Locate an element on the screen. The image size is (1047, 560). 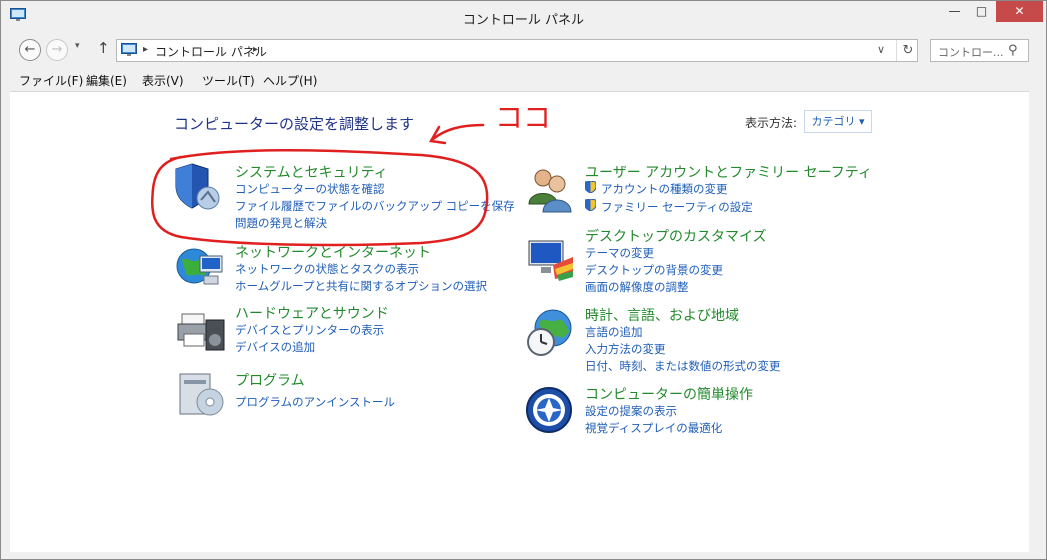
annotation-text: ココ is located at coordinates (523, 117).